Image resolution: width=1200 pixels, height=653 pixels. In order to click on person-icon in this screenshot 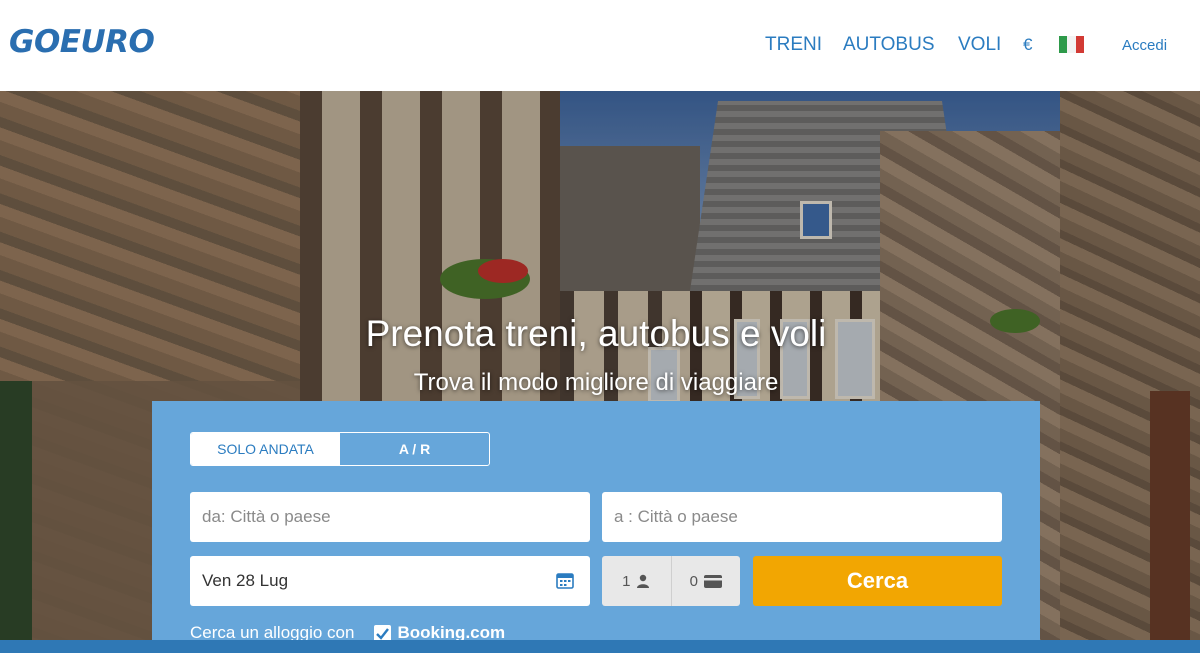, I will do `click(643, 581)`.